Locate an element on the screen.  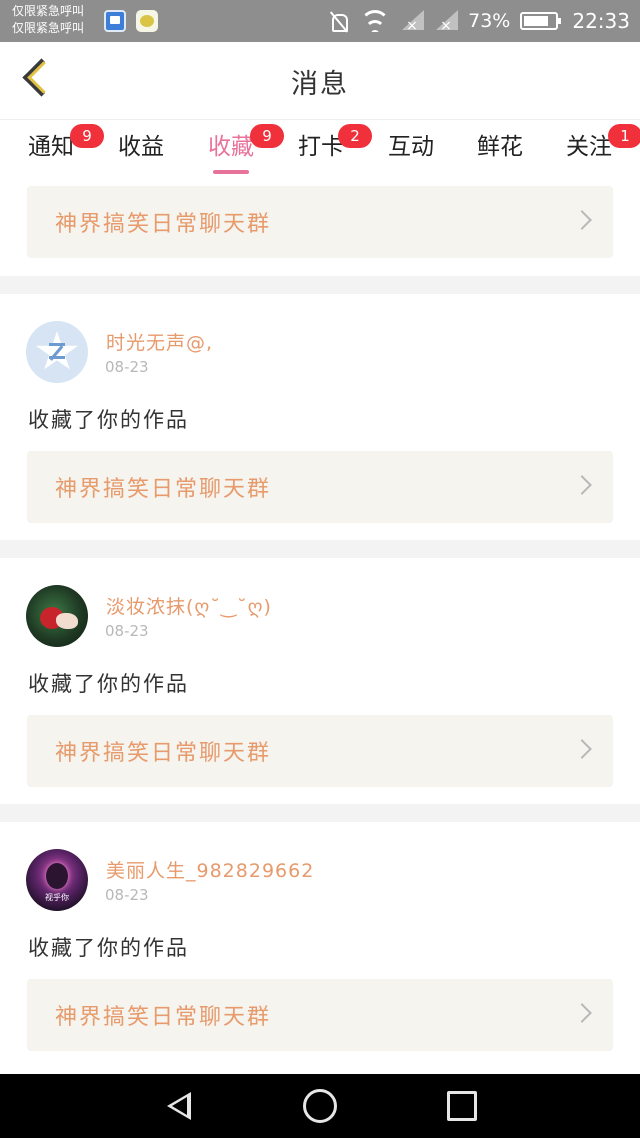
hand-icon is located at coordinates (67, 621).